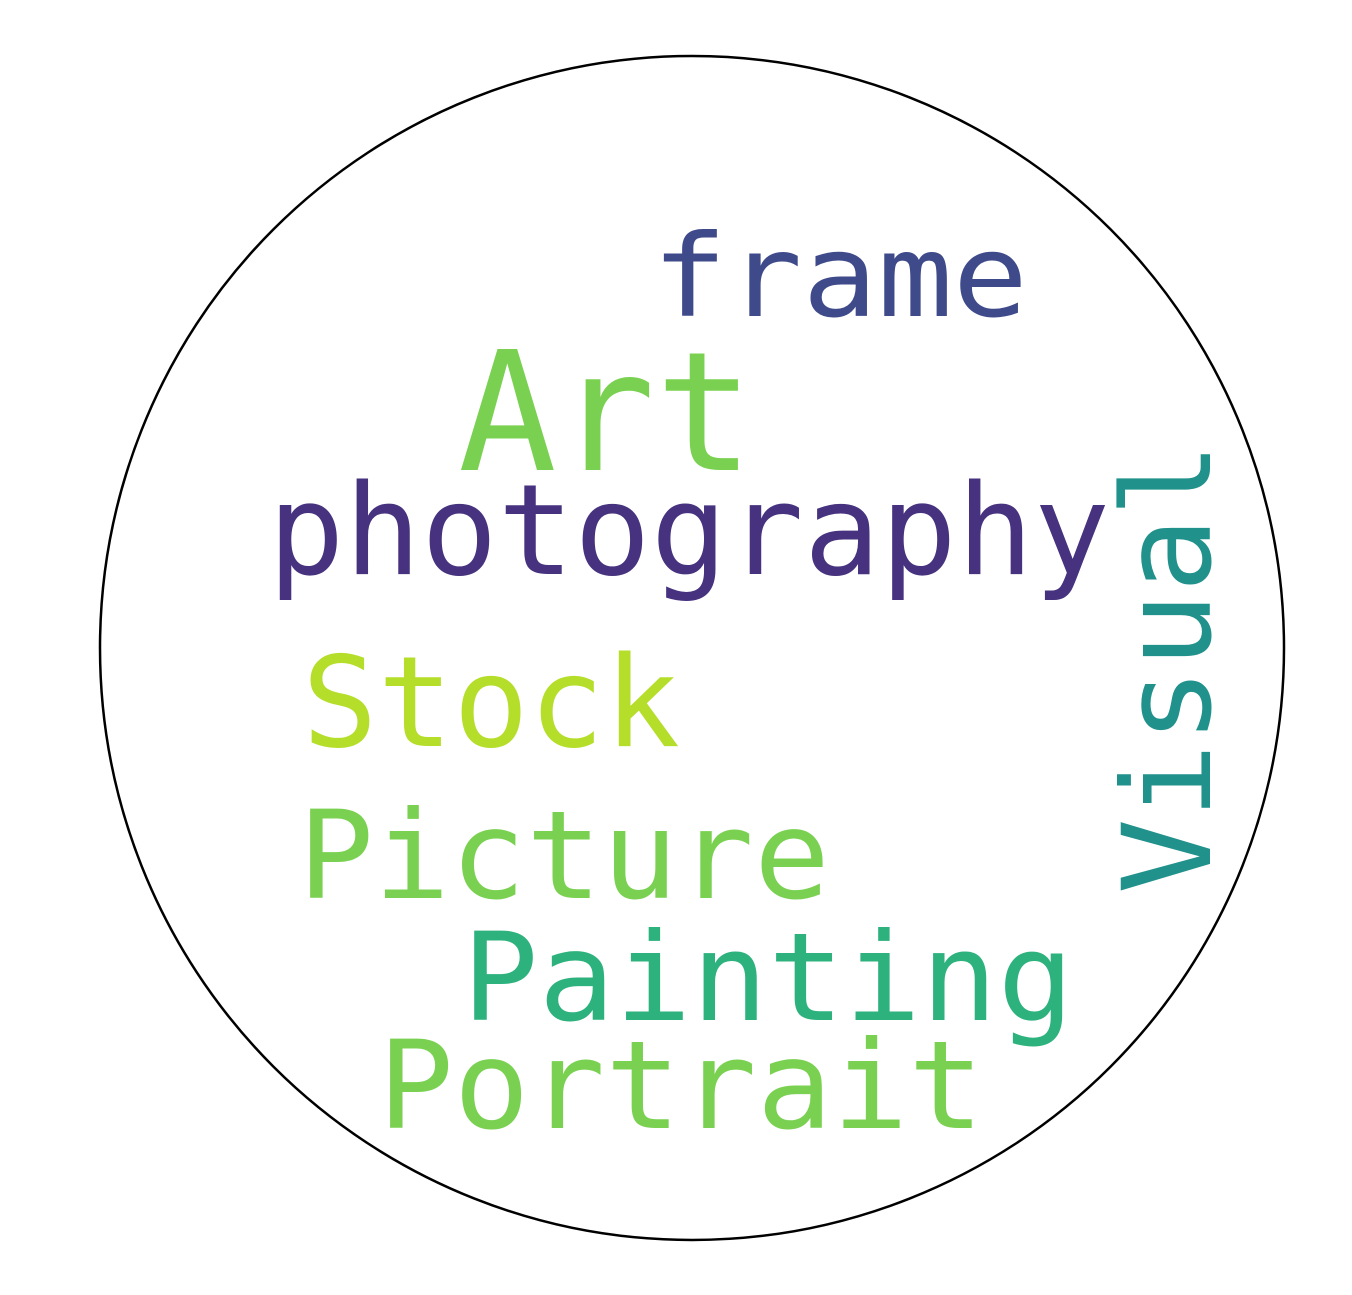  I want to click on word-picture: Picture, so click(564, 856).